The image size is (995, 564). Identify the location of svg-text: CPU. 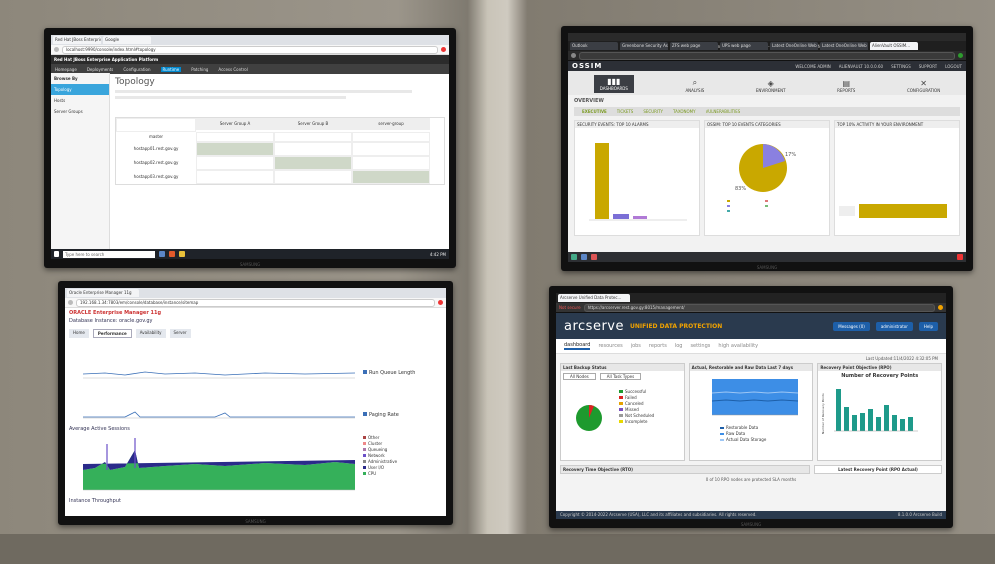
(372, 473).